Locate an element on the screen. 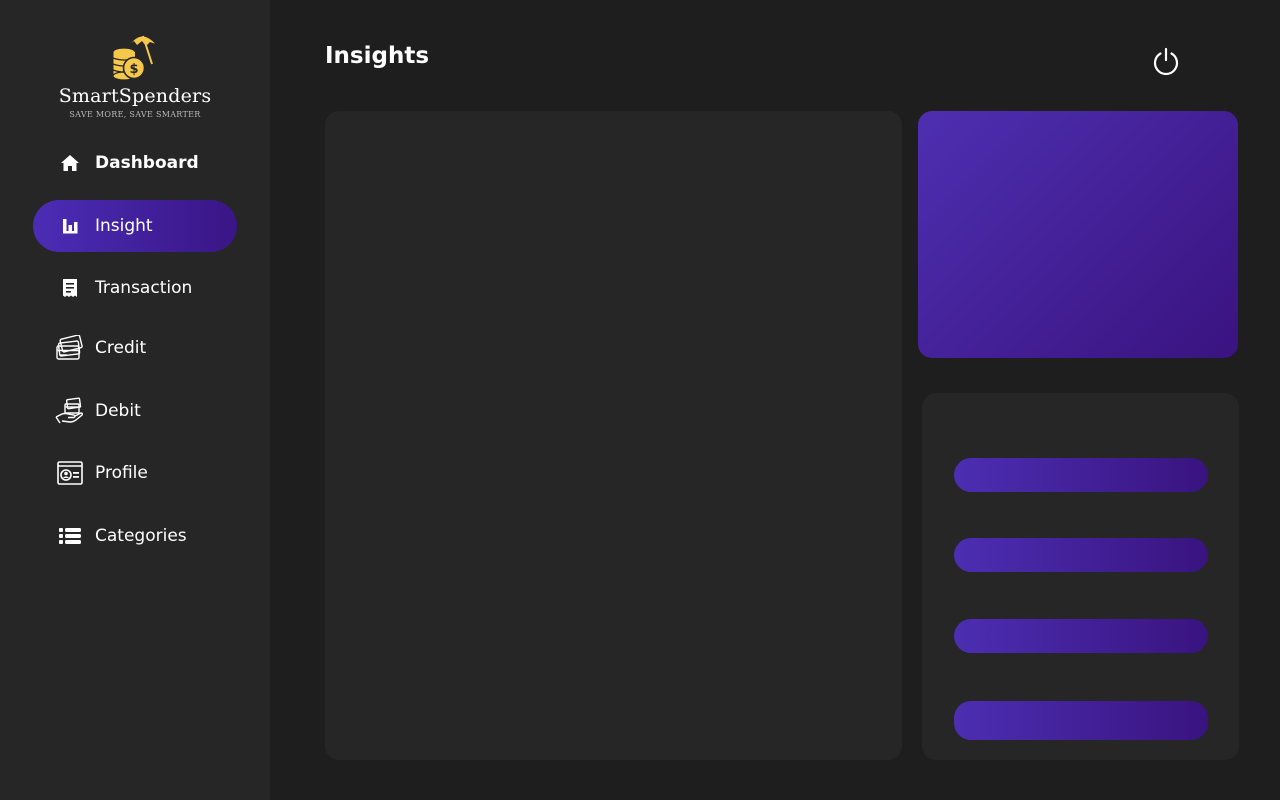 This screenshot has height=800, width=1280. sidebar-item-insight: Insight is located at coordinates (135, 226).